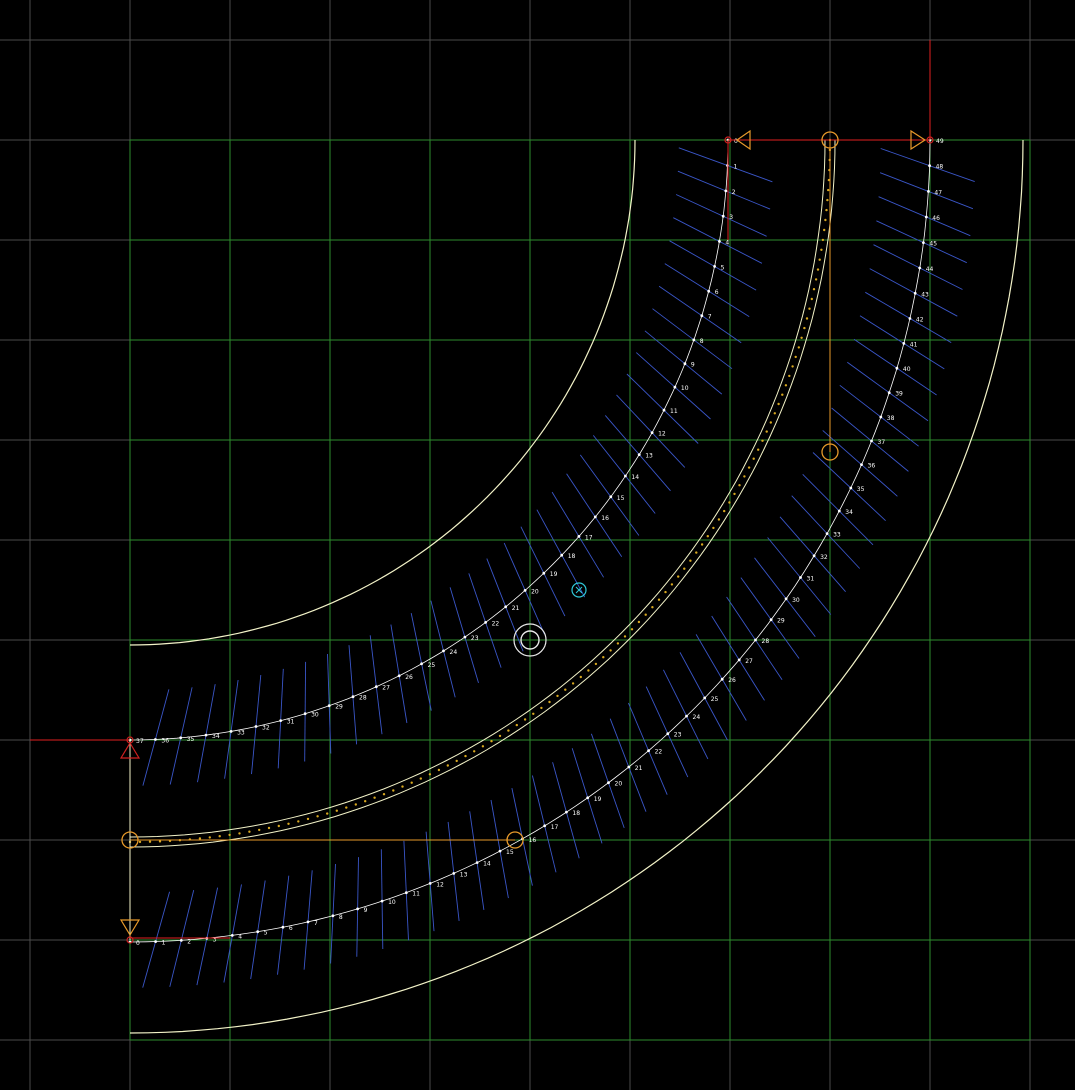 The width and height of the screenshot is (1075, 1090). I want to click on outer-lane-node-label: 36, so click(872, 466).